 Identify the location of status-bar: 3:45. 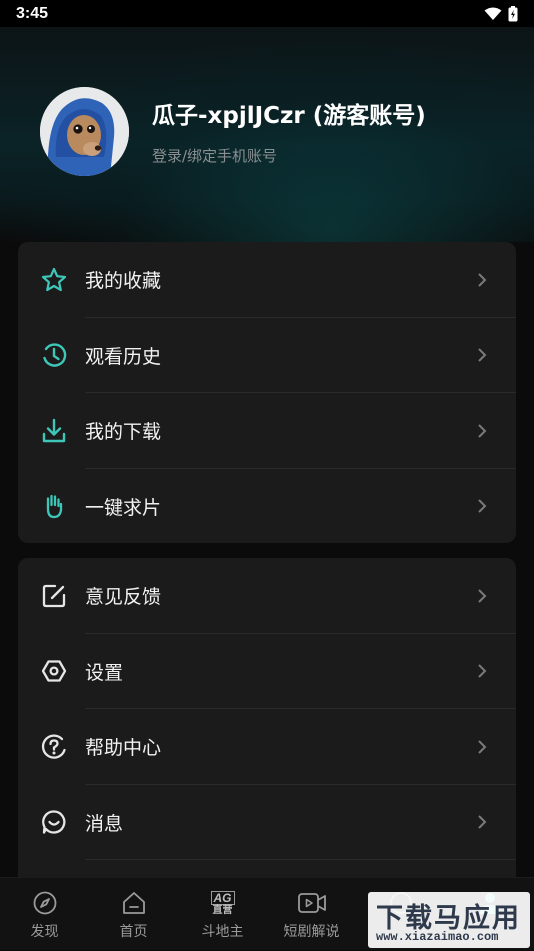
(267, 13).